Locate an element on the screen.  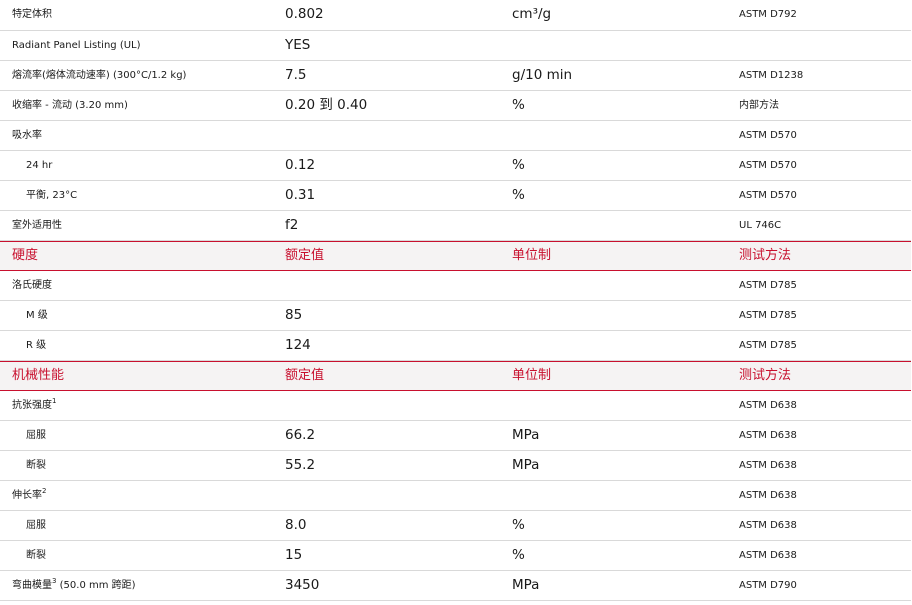
test-method: ASTM D790 is located at coordinates (768, 585).